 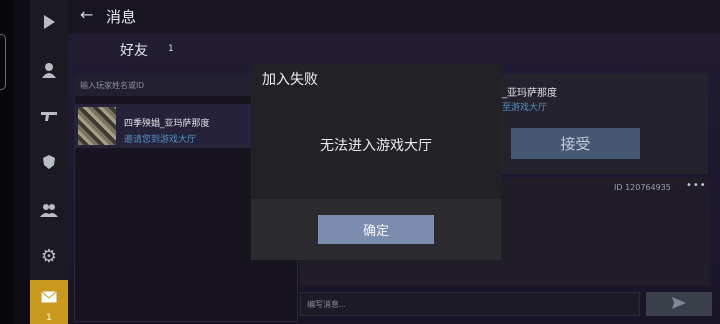 What do you see at coordinates (49, 302) in the screenshot?
I see `mail-icon: 1` at bounding box center [49, 302].